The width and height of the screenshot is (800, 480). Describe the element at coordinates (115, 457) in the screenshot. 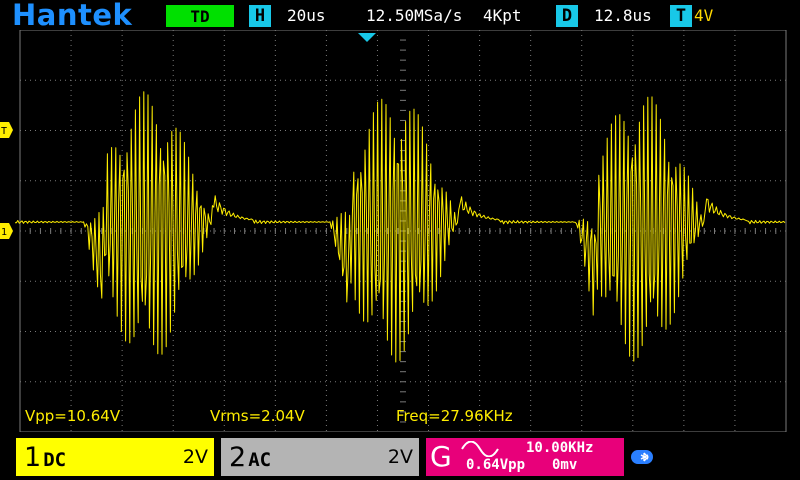

I see `channel1-button: 1 DC 2V` at that location.